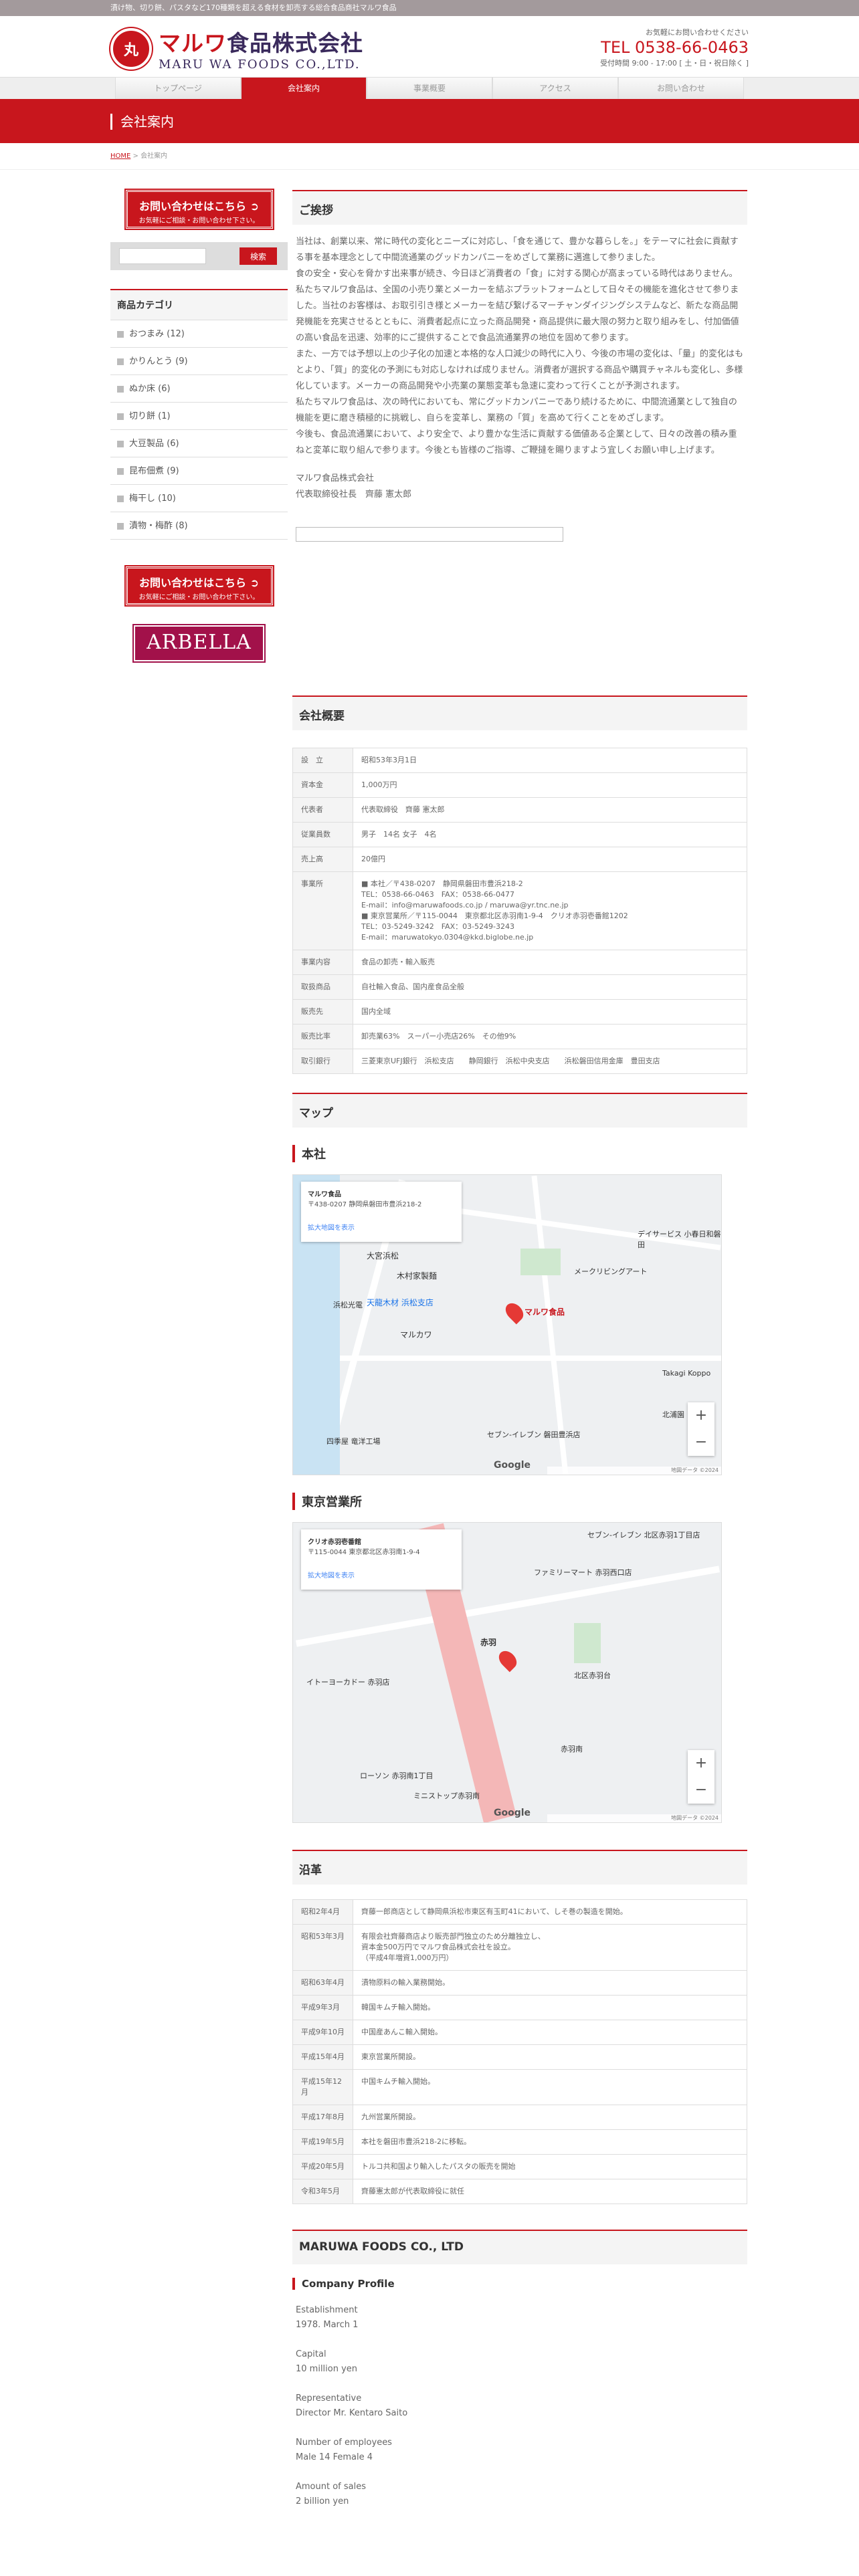 This screenshot has height=2576, width=859. I want to click on table-row: 販売比率 卸売業63% スーパー小売店26% その他9%, so click(519, 1036).